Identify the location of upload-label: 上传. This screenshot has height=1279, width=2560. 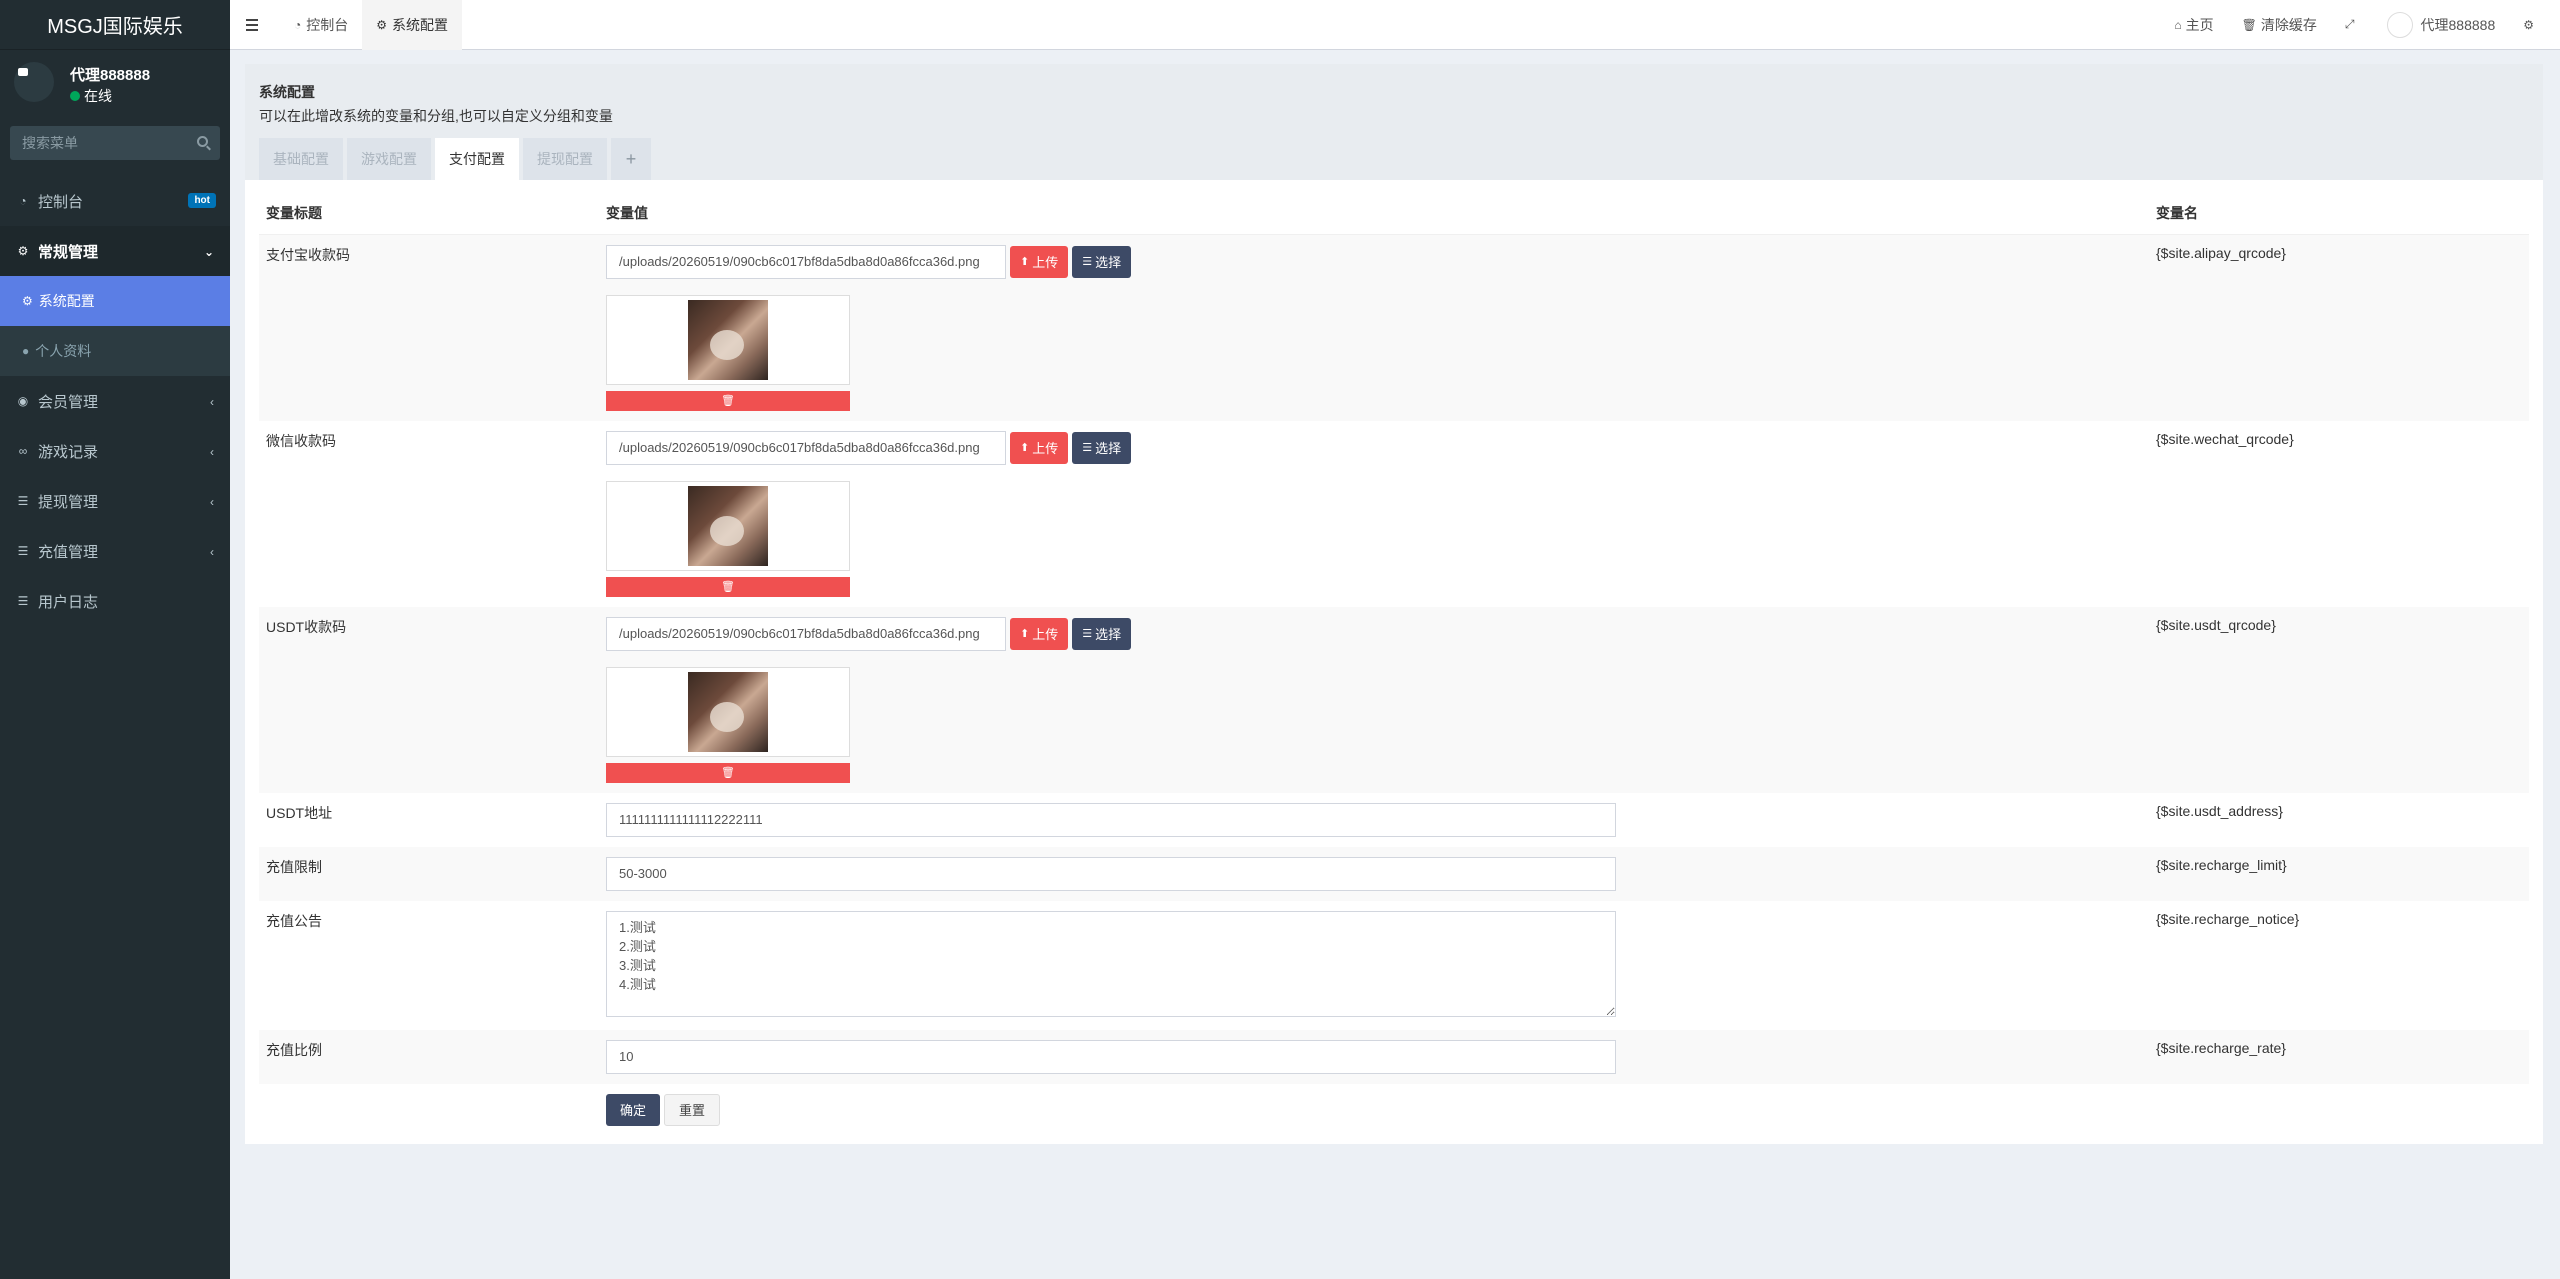
(1045, 262).